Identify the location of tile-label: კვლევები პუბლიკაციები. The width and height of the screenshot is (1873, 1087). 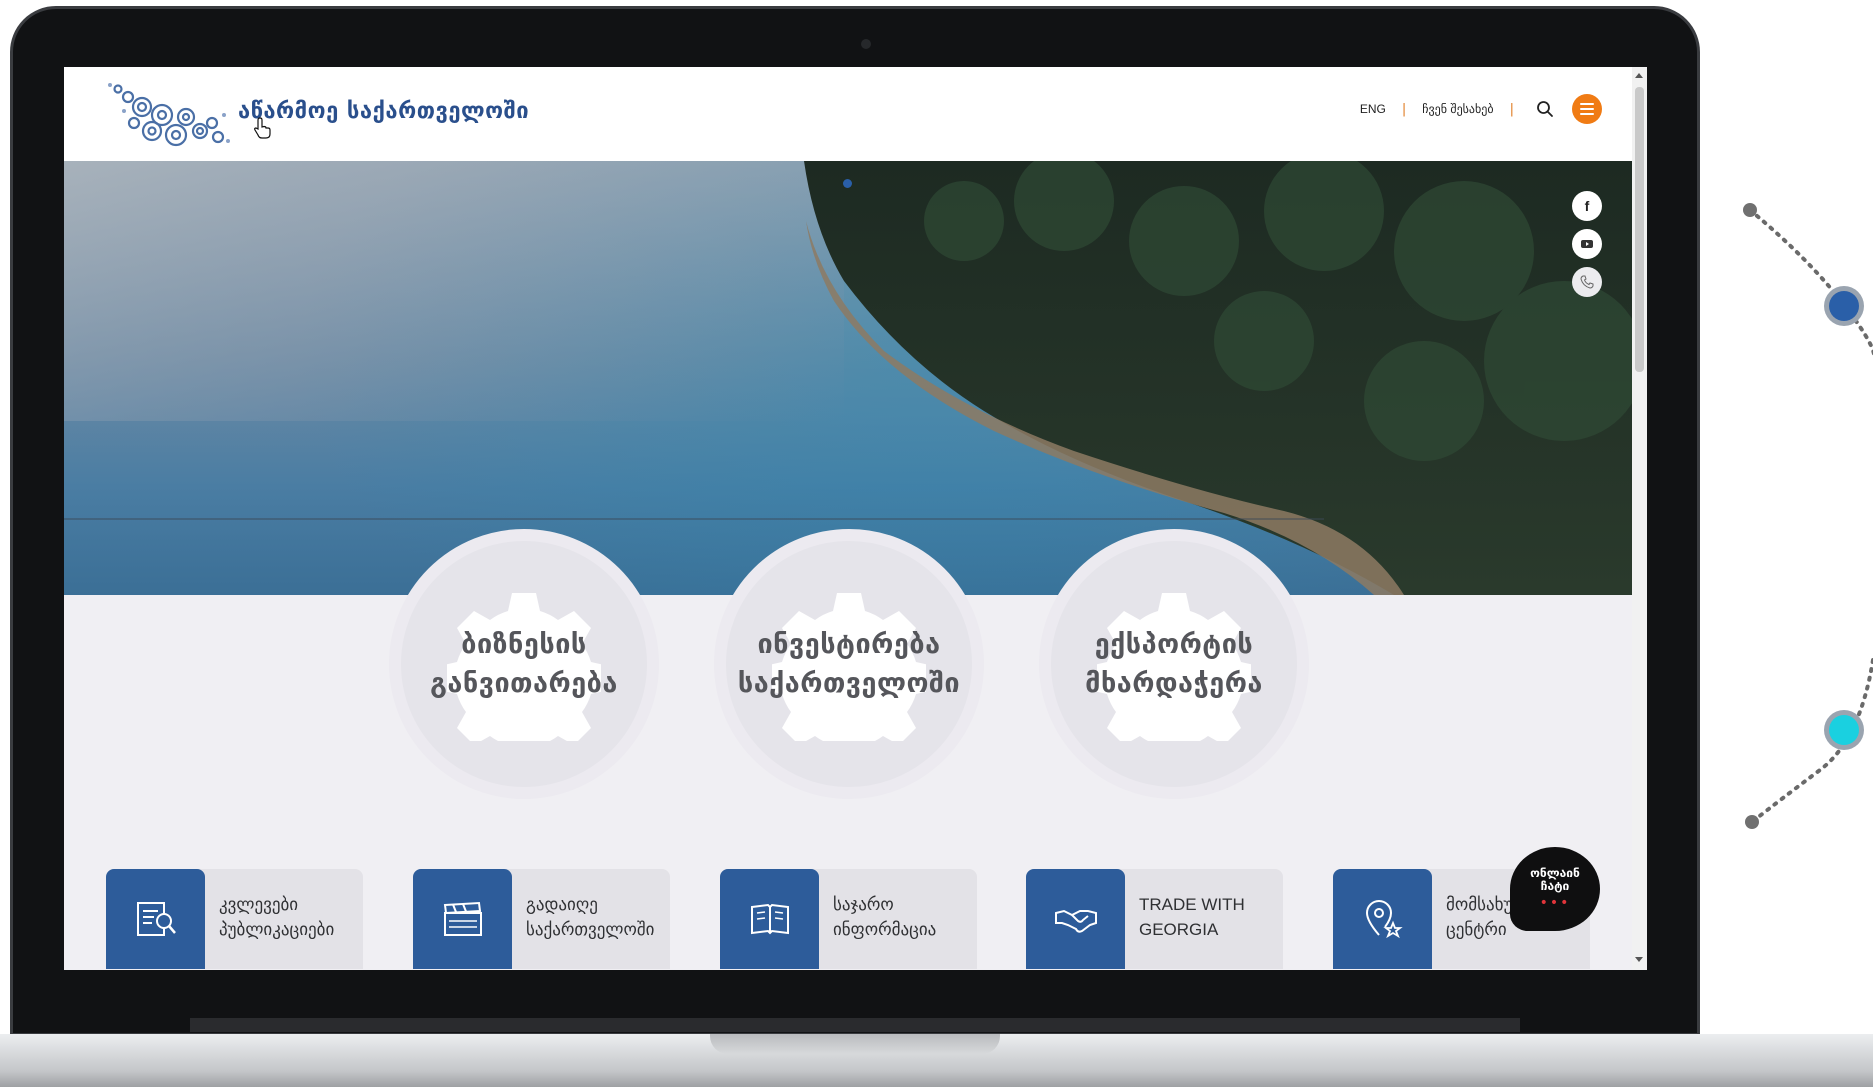
(277, 917).